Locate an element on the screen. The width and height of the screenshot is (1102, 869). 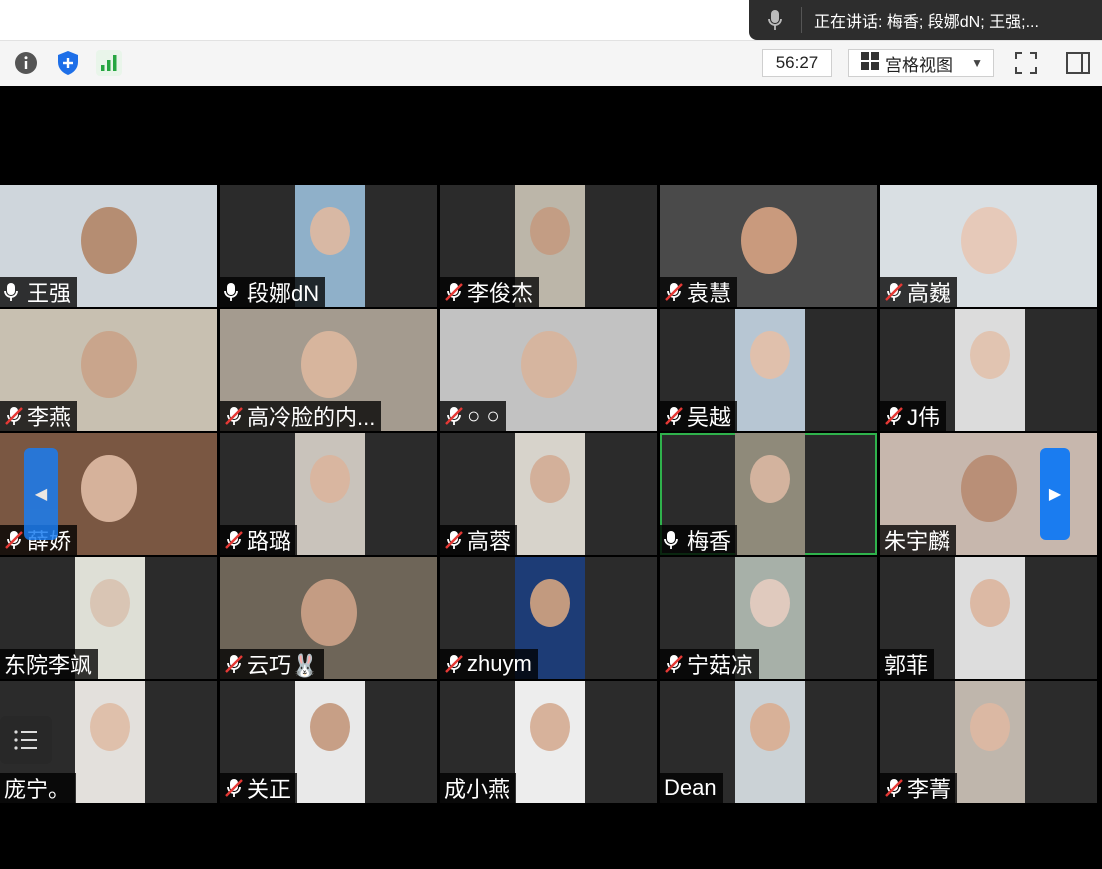
participant-tile: J伟 is located at coordinates (988, 370).